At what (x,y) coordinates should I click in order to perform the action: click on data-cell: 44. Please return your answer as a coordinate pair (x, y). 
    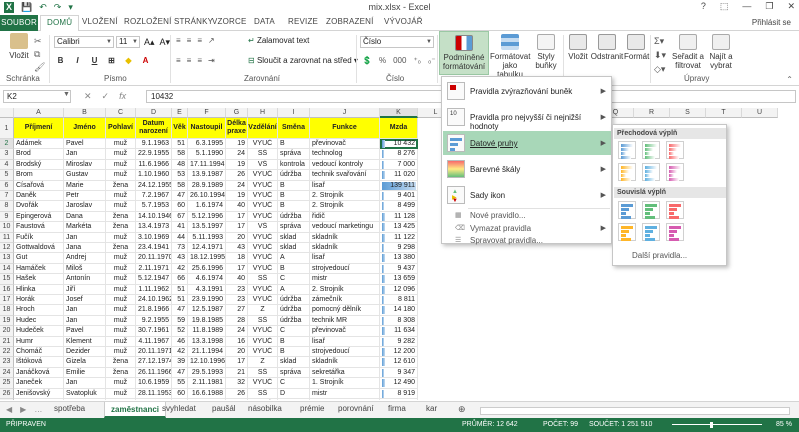
    Looking at the image, I should click on (180, 237).